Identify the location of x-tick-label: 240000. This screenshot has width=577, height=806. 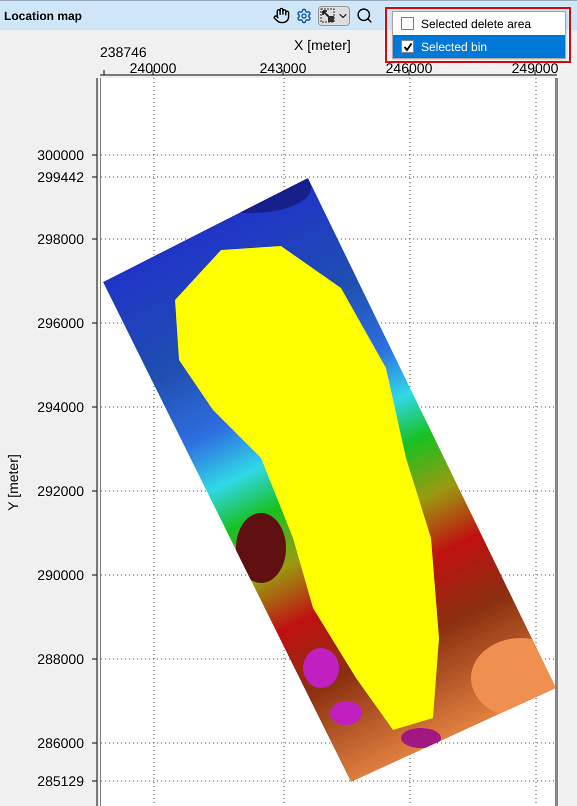
(153, 68).